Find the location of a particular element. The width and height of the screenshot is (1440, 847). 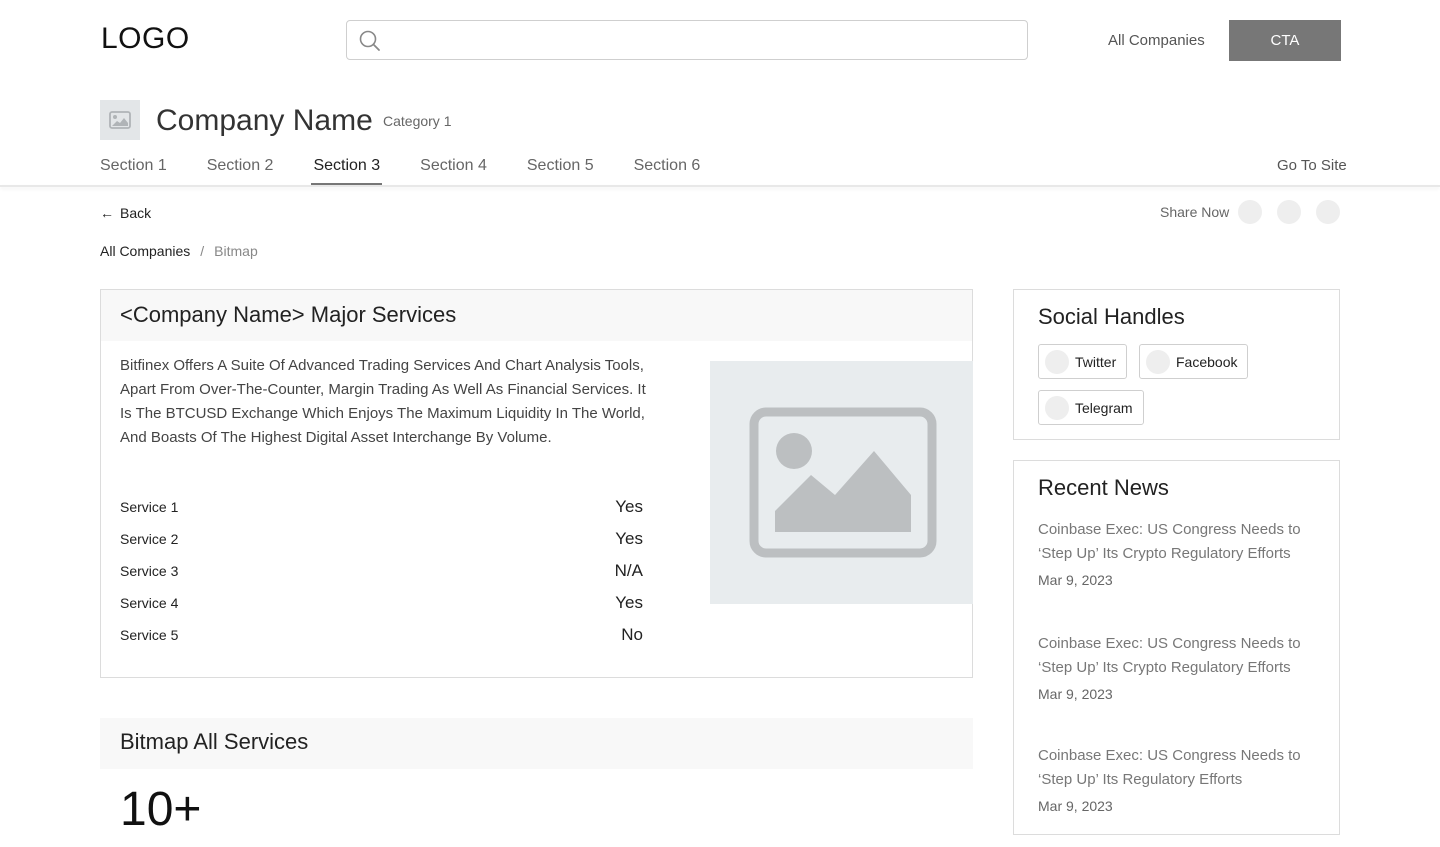

breadcrumb: All Companies / Bitmap is located at coordinates (179, 251).